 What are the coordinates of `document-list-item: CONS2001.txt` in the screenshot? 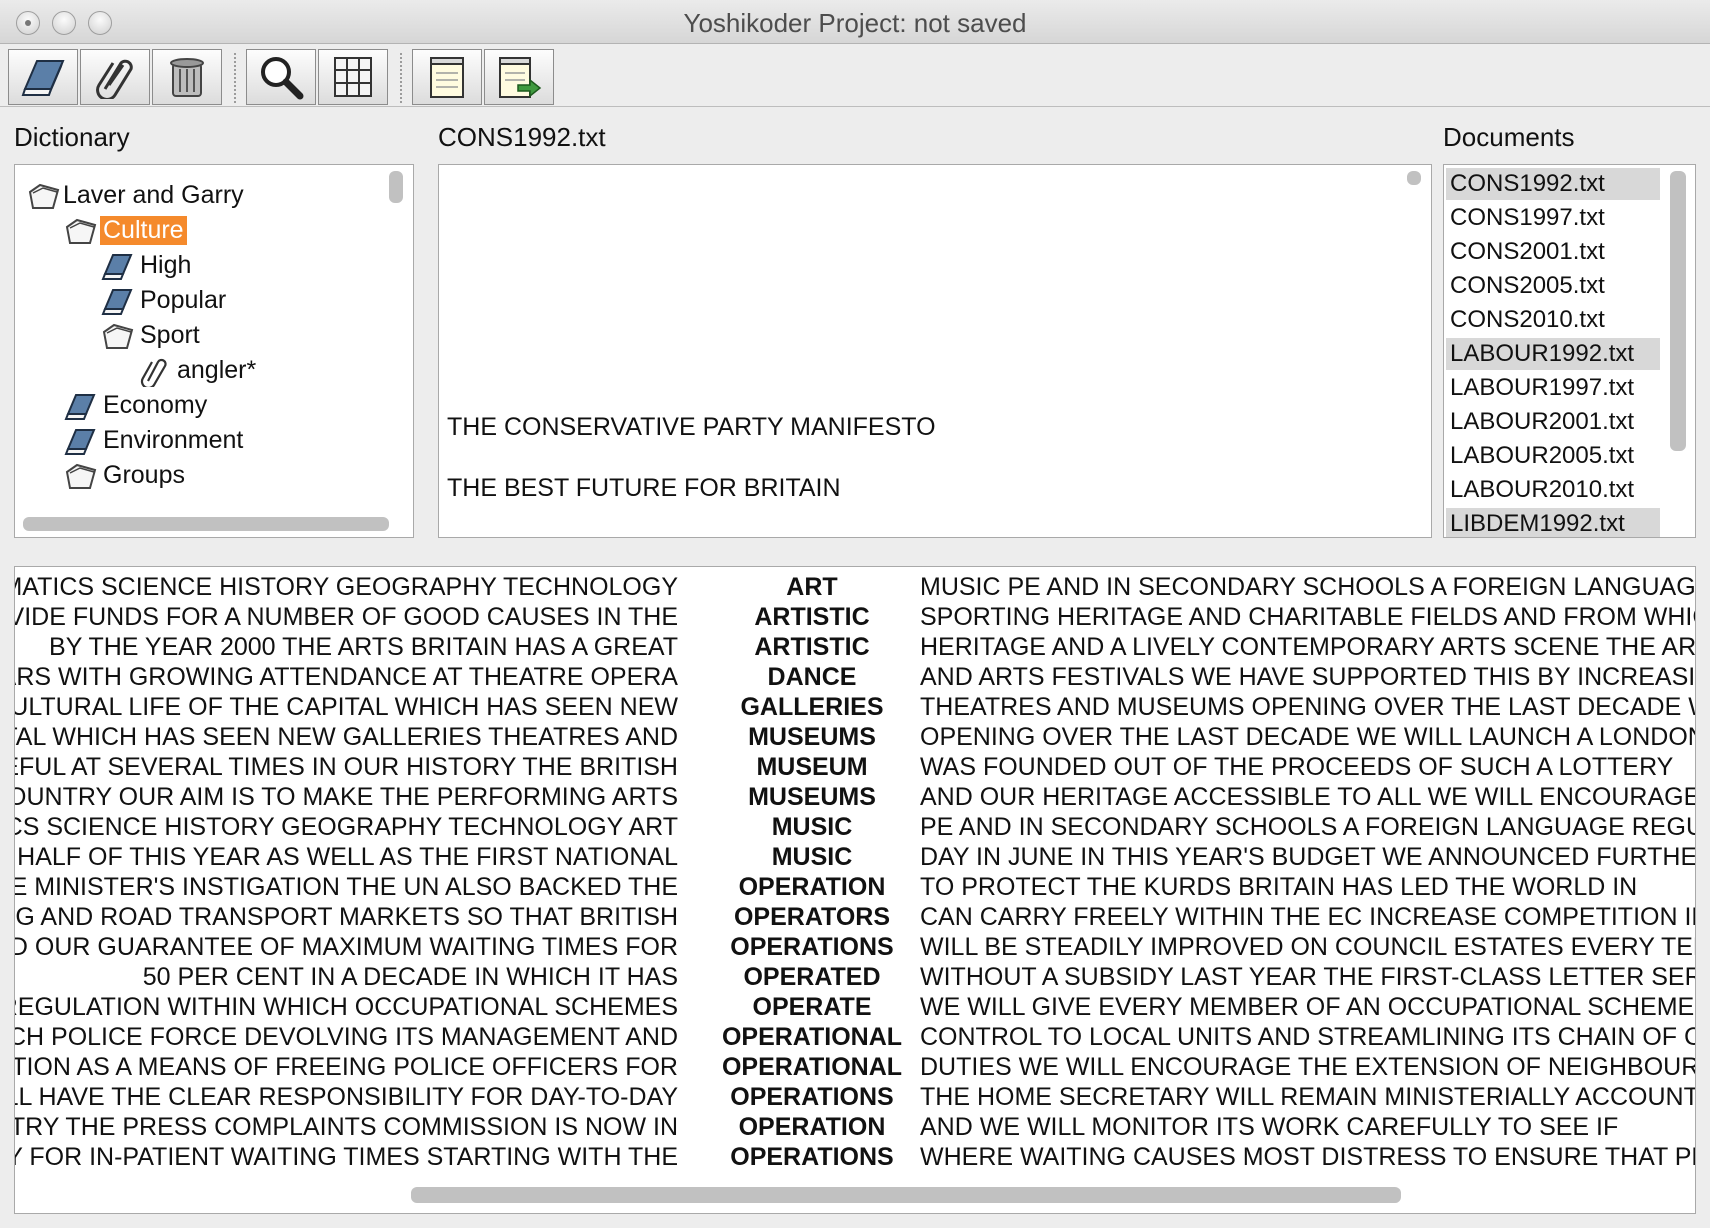 It's located at (1553, 252).